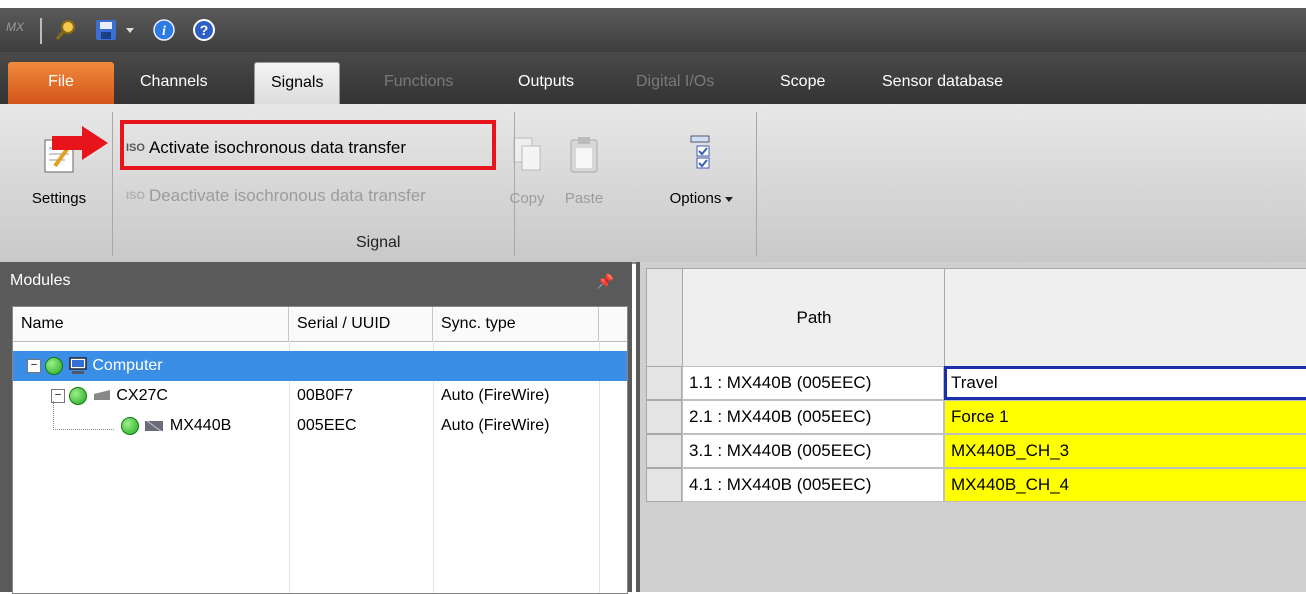  What do you see at coordinates (41, 31) in the screenshot?
I see `toolbar-separator` at bounding box center [41, 31].